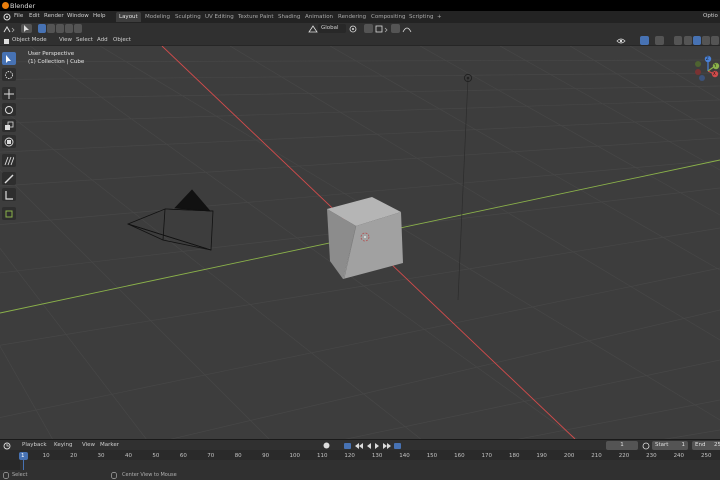 This screenshot has height=480, width=720. I want to click on frame-tick-label: 80, so click(238, 456).